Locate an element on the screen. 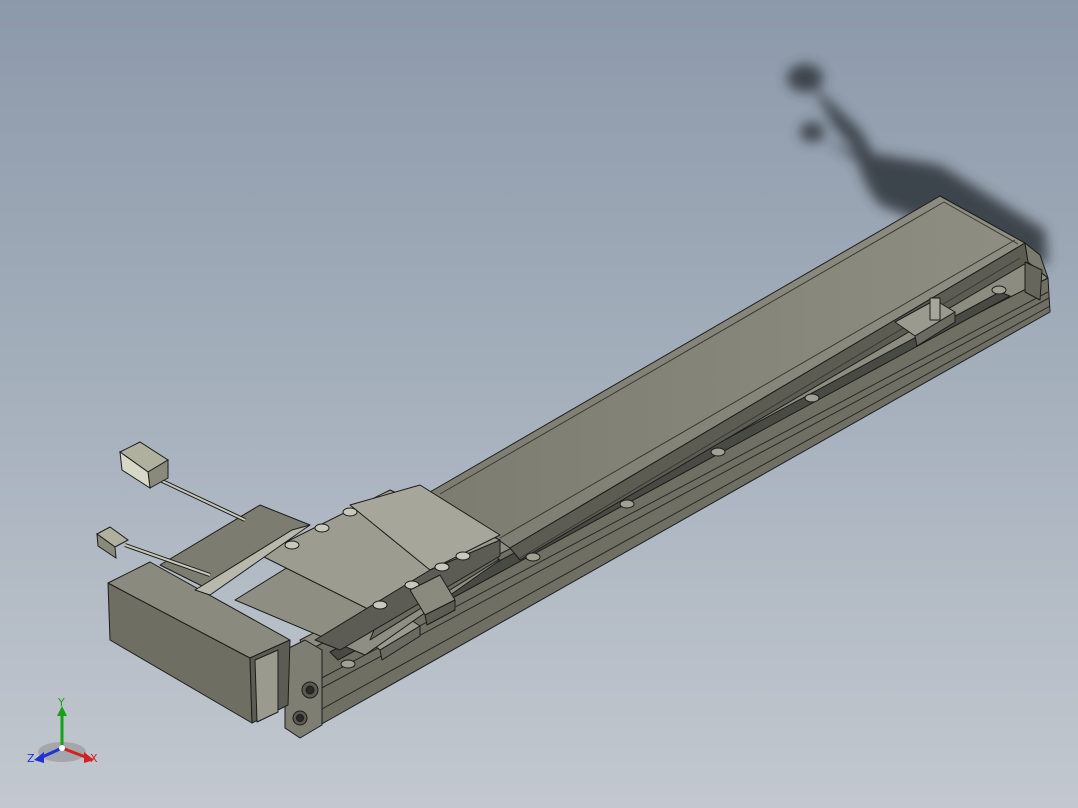 This screenshot has height=808, width=1078. triad-z-label: Z is located at coordinates (31, 758).